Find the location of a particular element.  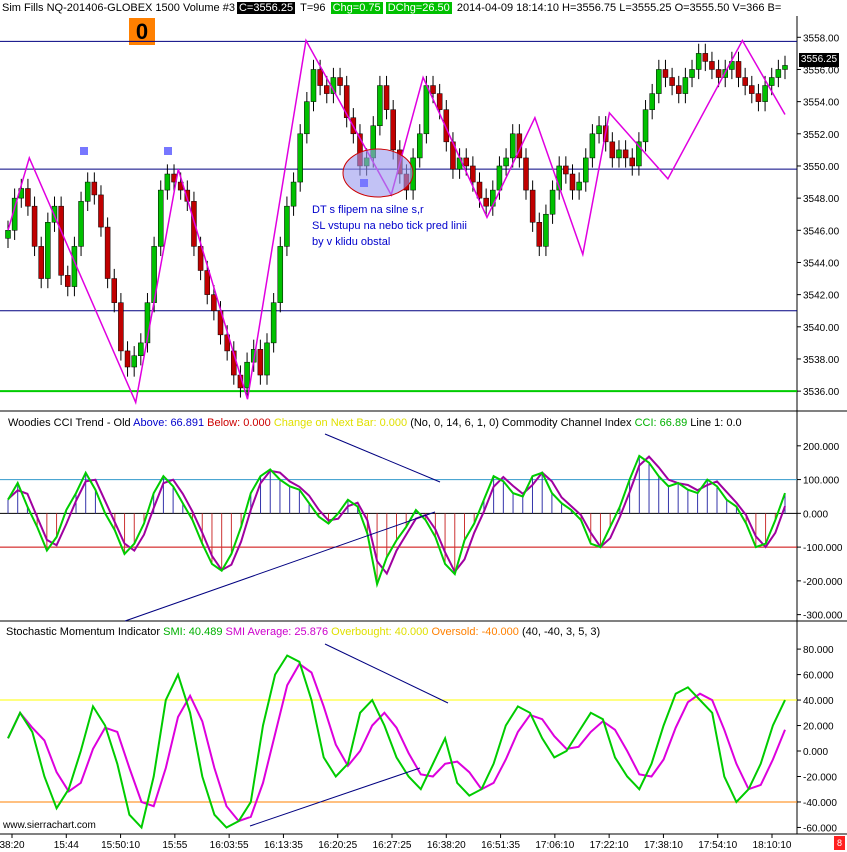

cci-tick-label: 100.000 is located at coordinates (821, 481).